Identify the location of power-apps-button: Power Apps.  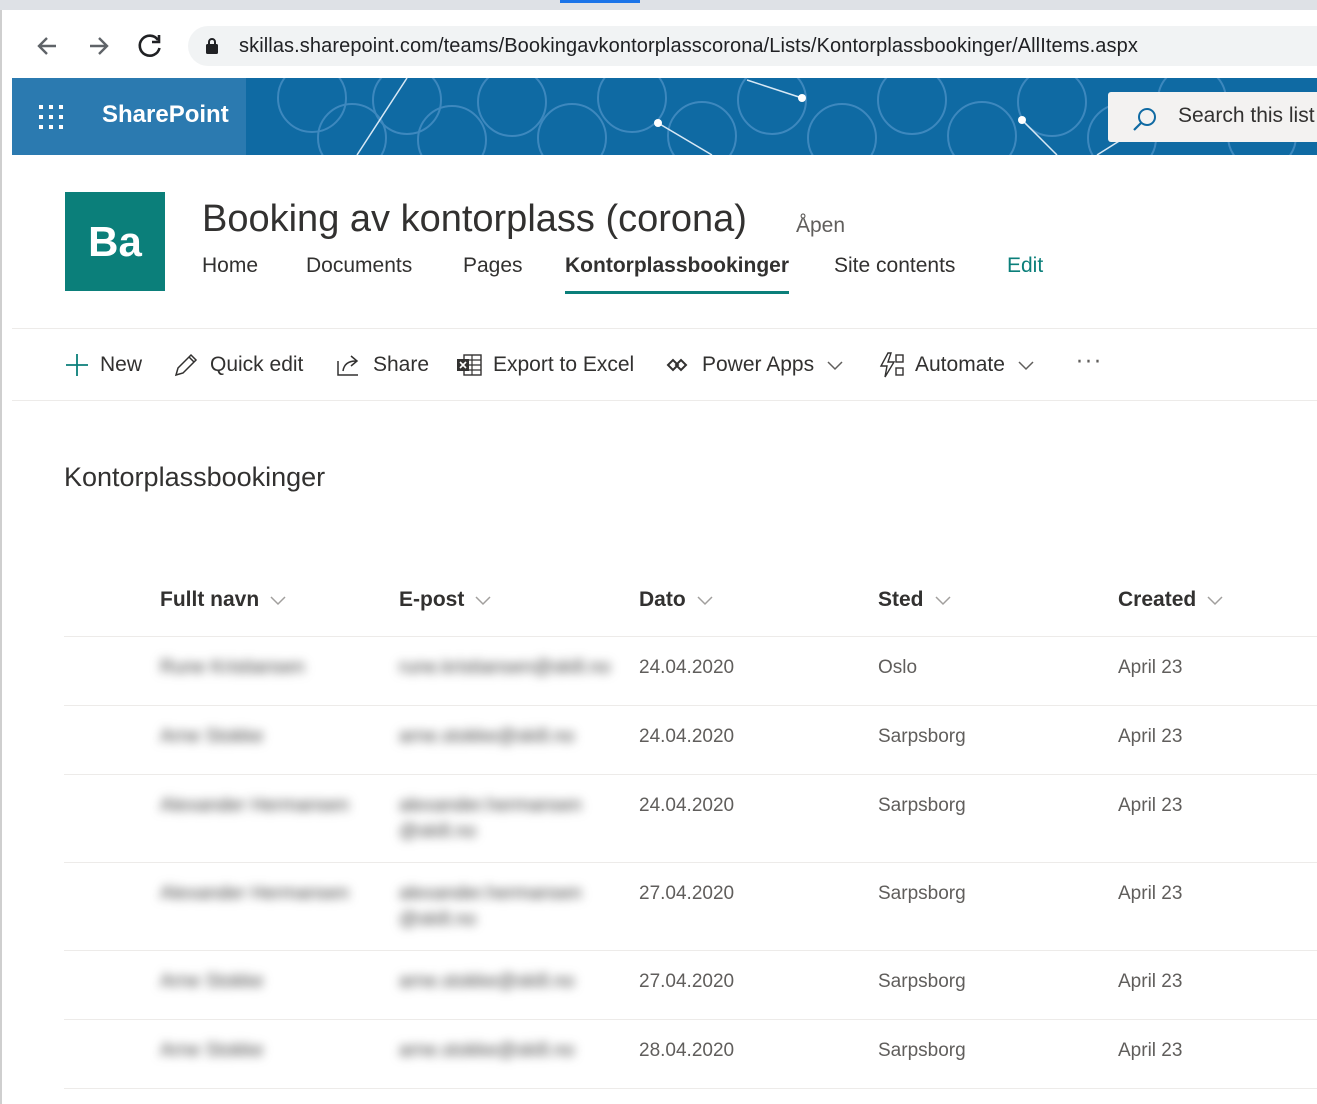
(755, 365).